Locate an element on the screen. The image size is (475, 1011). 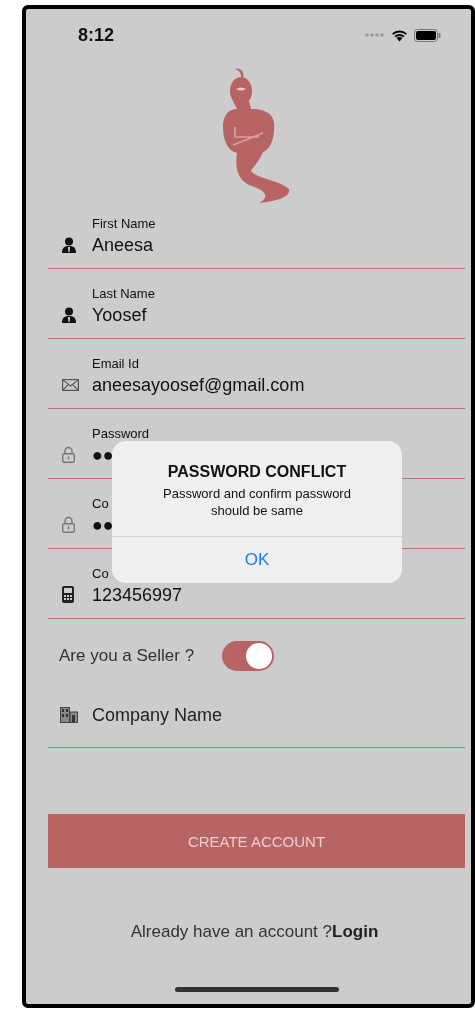
field-value: Yoosef is located at coordinates (119, 315).